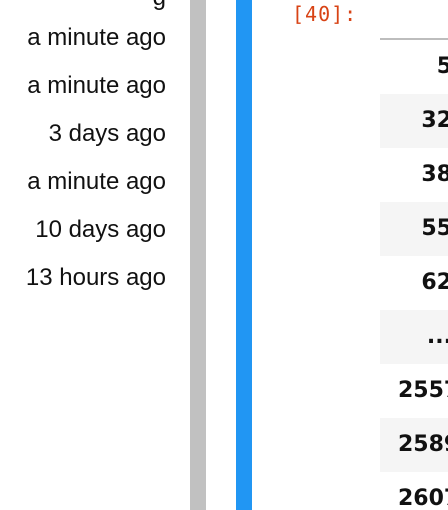  What do you see at coordinates (414, 67) in the screenshot?
I see `table-row-index: 5` at bounding box center [414, 67].